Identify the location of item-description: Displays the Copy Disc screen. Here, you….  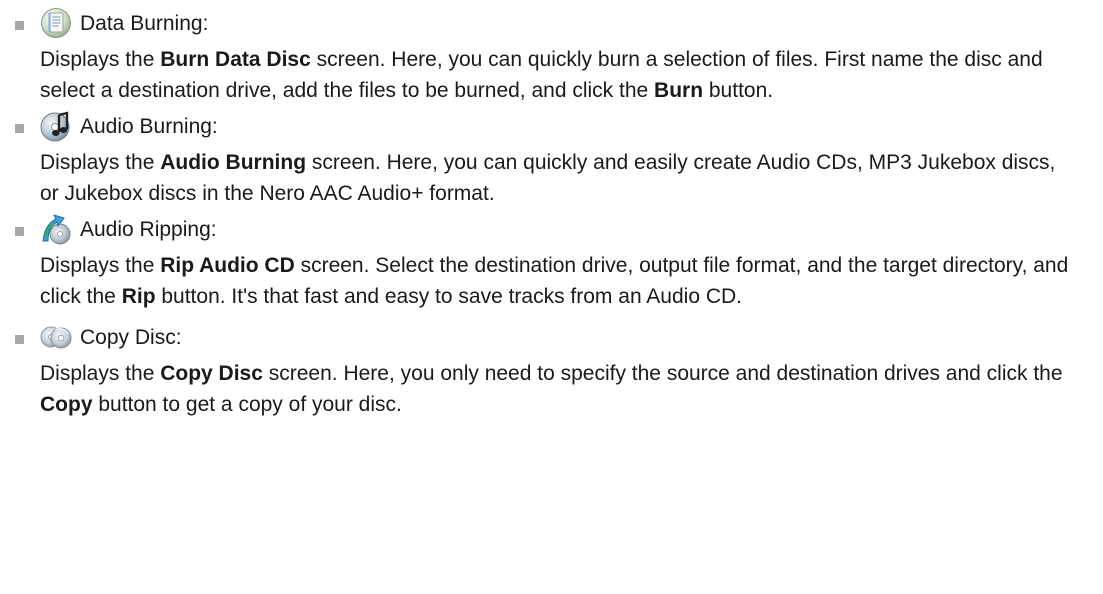
(551, 389).